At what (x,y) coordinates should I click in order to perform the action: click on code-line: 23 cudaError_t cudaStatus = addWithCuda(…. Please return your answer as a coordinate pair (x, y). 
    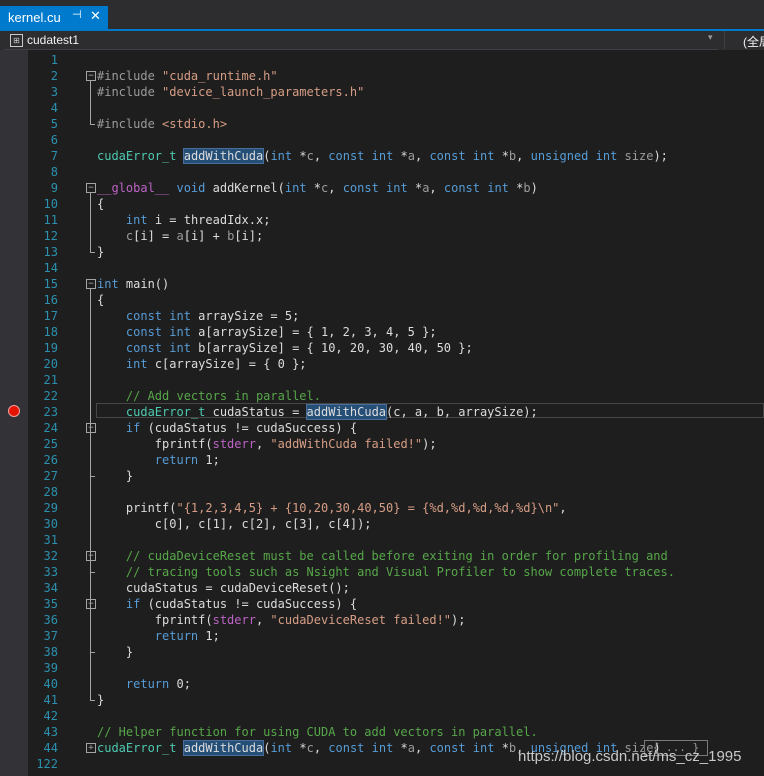
    Looking at the image, I should click on (382, 412).